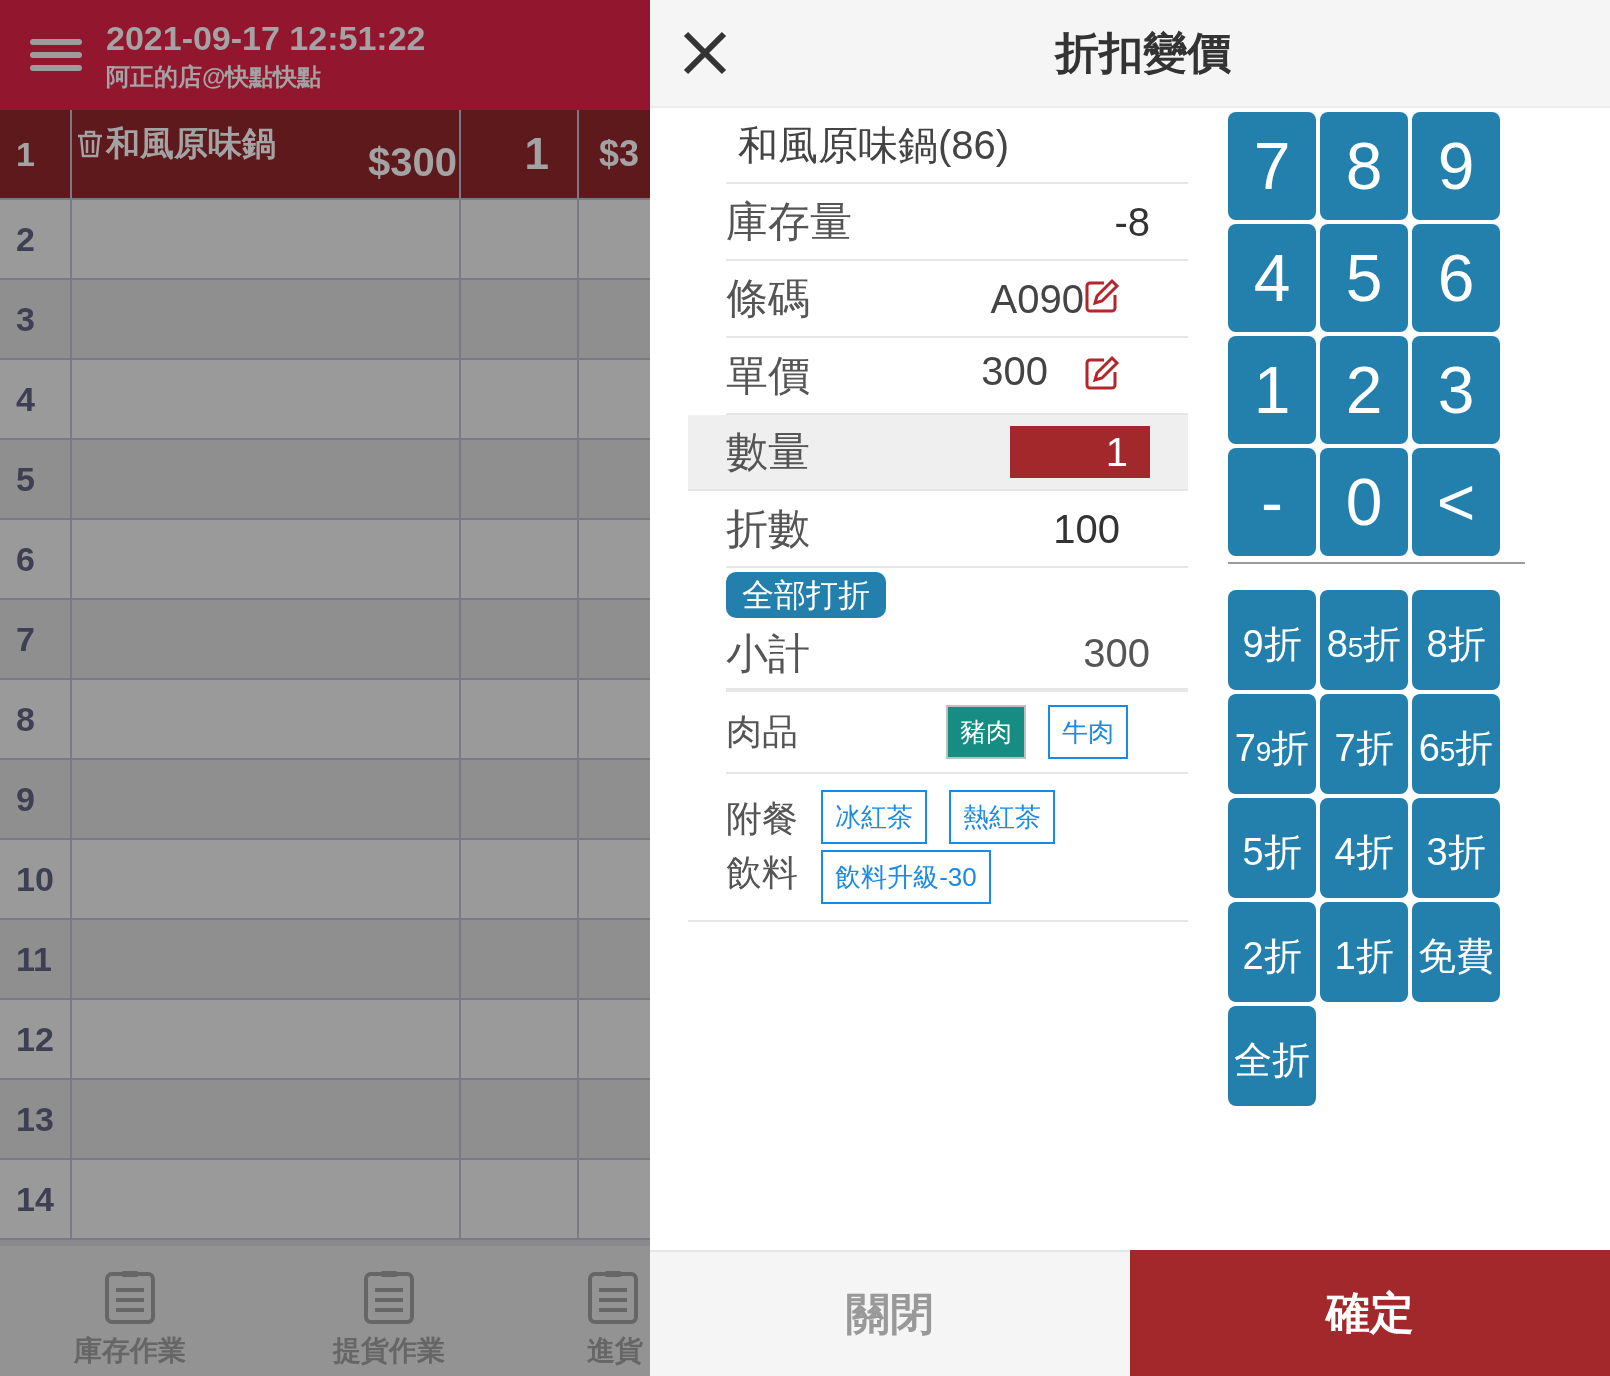 This screenshot has height=1376, width=1610. What do you see at coordinates (986, 732) in the screenshot?
I see `option-chip: 豬肉` at bounding box center [986, 732].